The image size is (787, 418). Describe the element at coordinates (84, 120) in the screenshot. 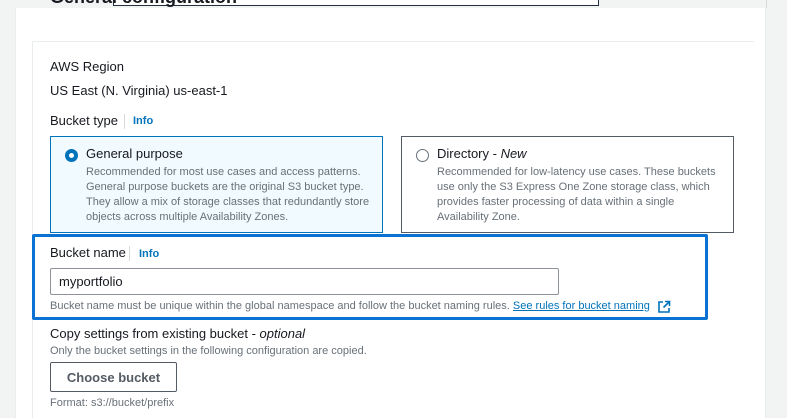

I see `bucket-type-label: Bucket type` at that location.